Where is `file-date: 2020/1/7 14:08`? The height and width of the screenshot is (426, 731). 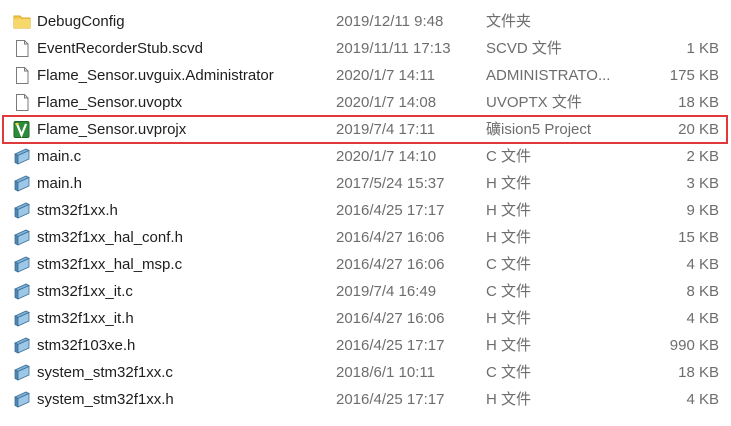 file-date: 2020/1/7 14:08 is located at coordinates (386, 102).